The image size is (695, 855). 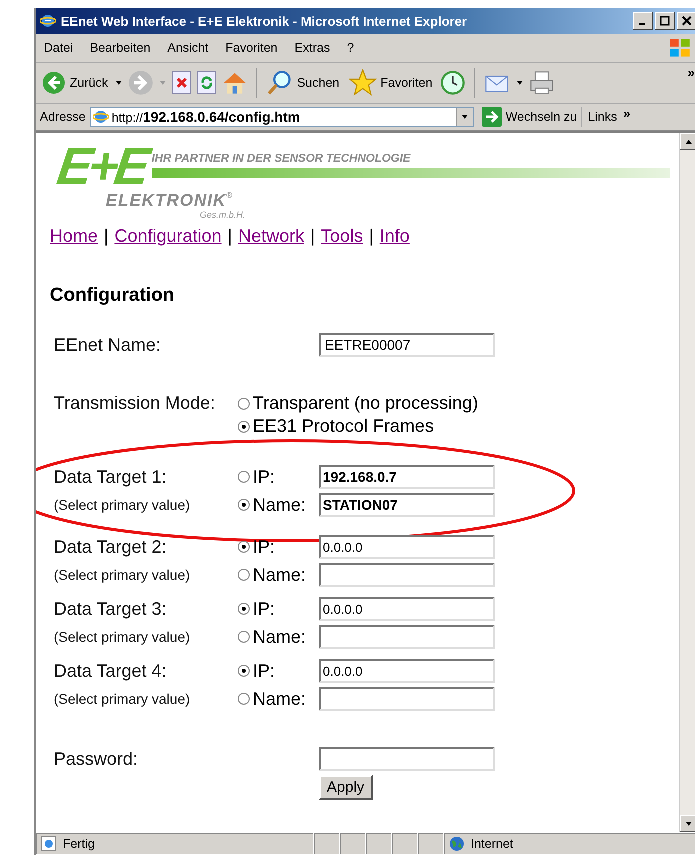 What do you see at coordinates (680, 48) in the screenshot?
I see `windows-logo-icon` at bounding box center [680, 48].